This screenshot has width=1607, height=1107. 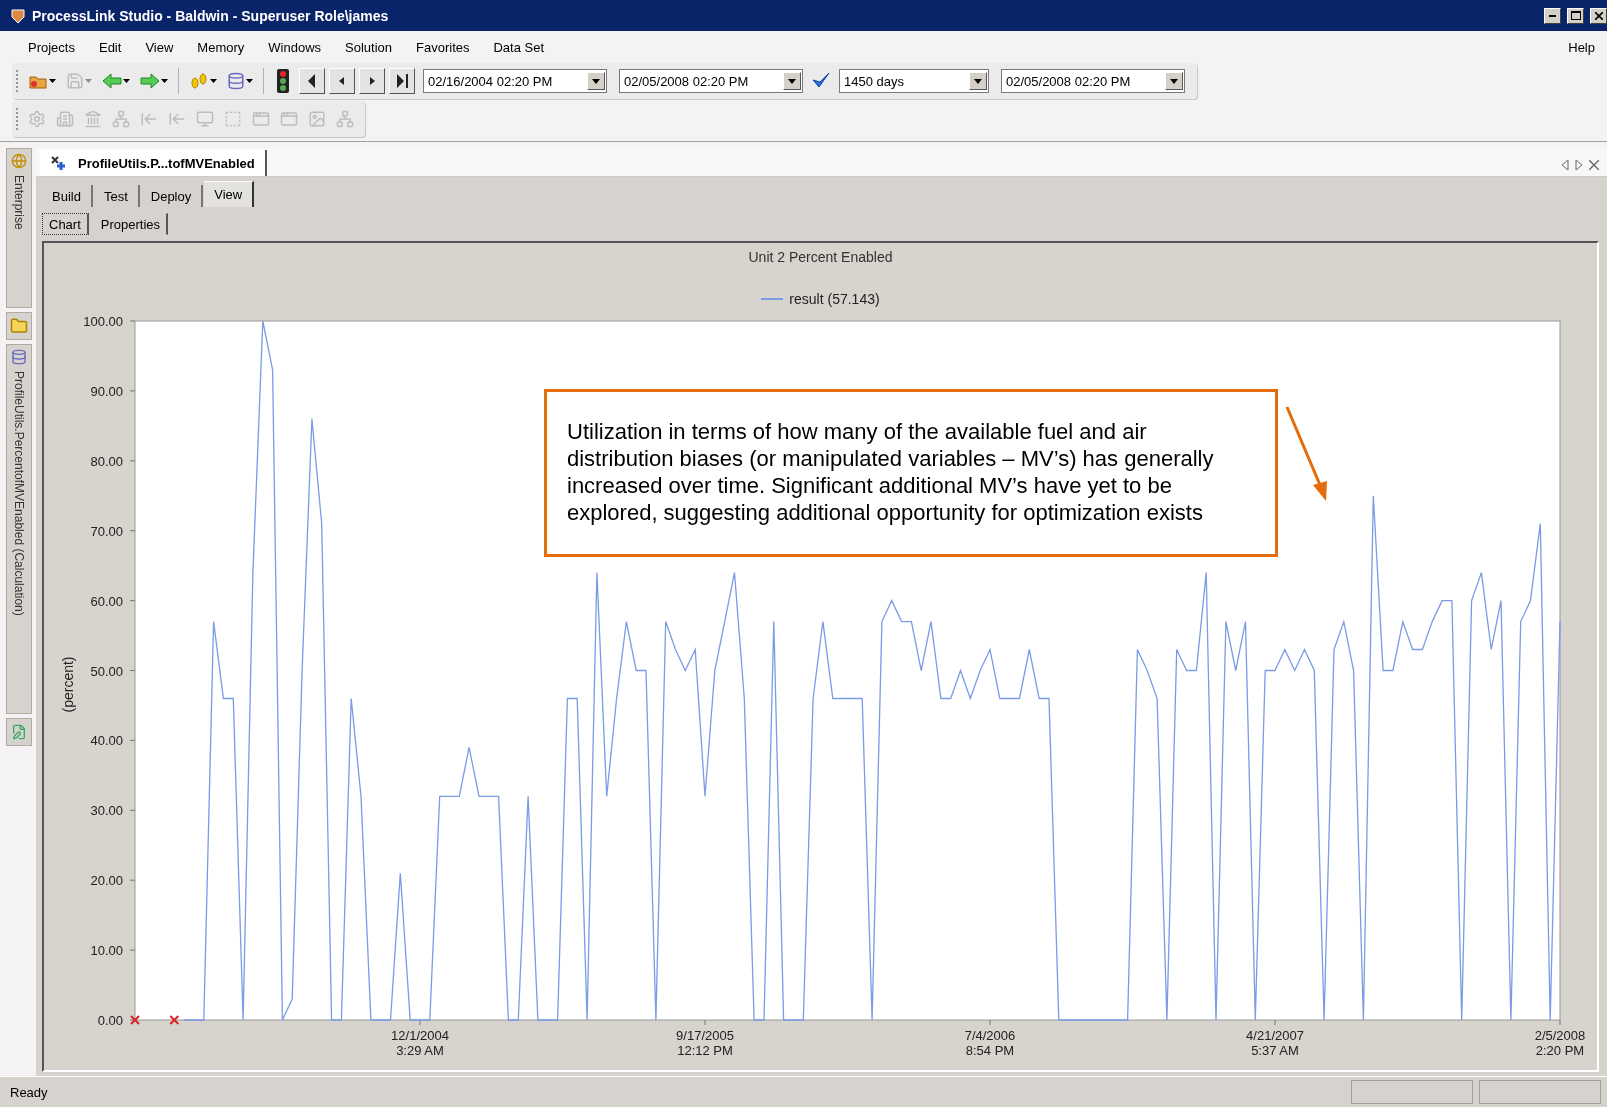 I want to click on y-axis-label: 0.00, so click(x=110, y=1020).